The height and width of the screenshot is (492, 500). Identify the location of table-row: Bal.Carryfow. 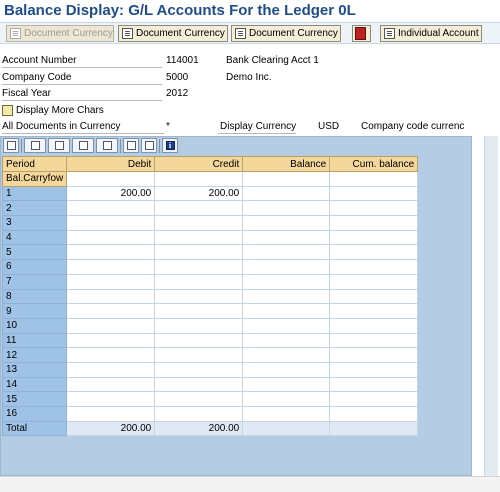
(210, 179).